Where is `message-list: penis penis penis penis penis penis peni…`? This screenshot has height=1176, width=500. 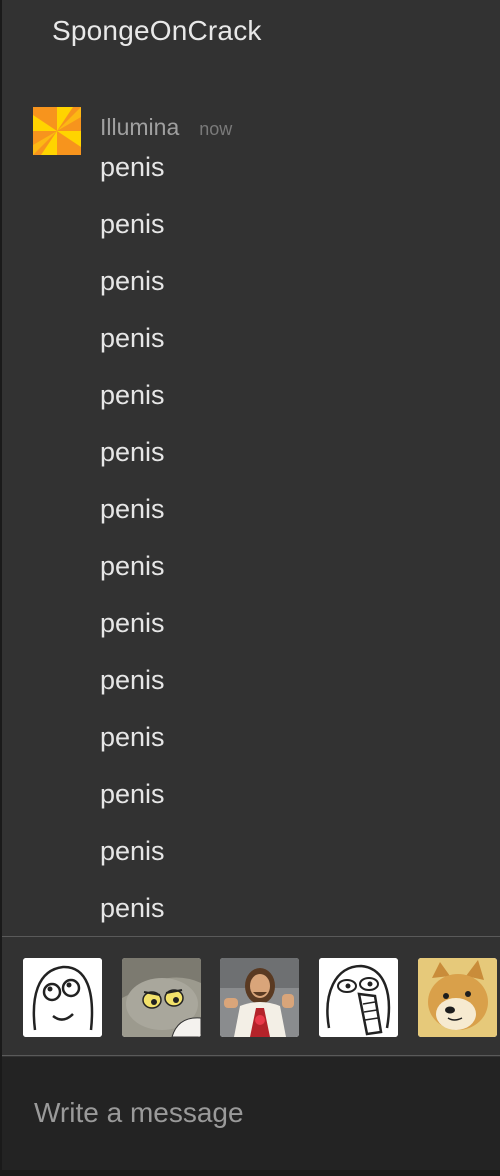 message-list: penis penis penis penis penis penis peni… is located at coordinates (132, 546).